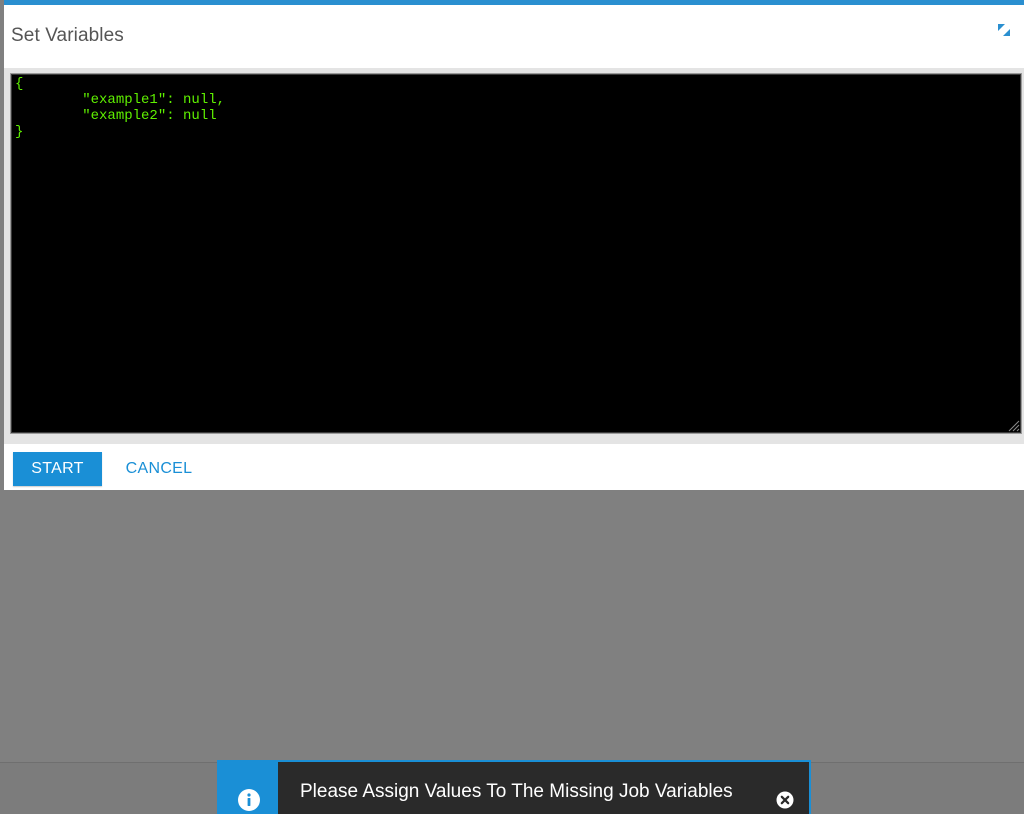 The width and height of the screenshot is (1024, 814). I want to click on cancel-button: CANCEL, so click(159, 469).